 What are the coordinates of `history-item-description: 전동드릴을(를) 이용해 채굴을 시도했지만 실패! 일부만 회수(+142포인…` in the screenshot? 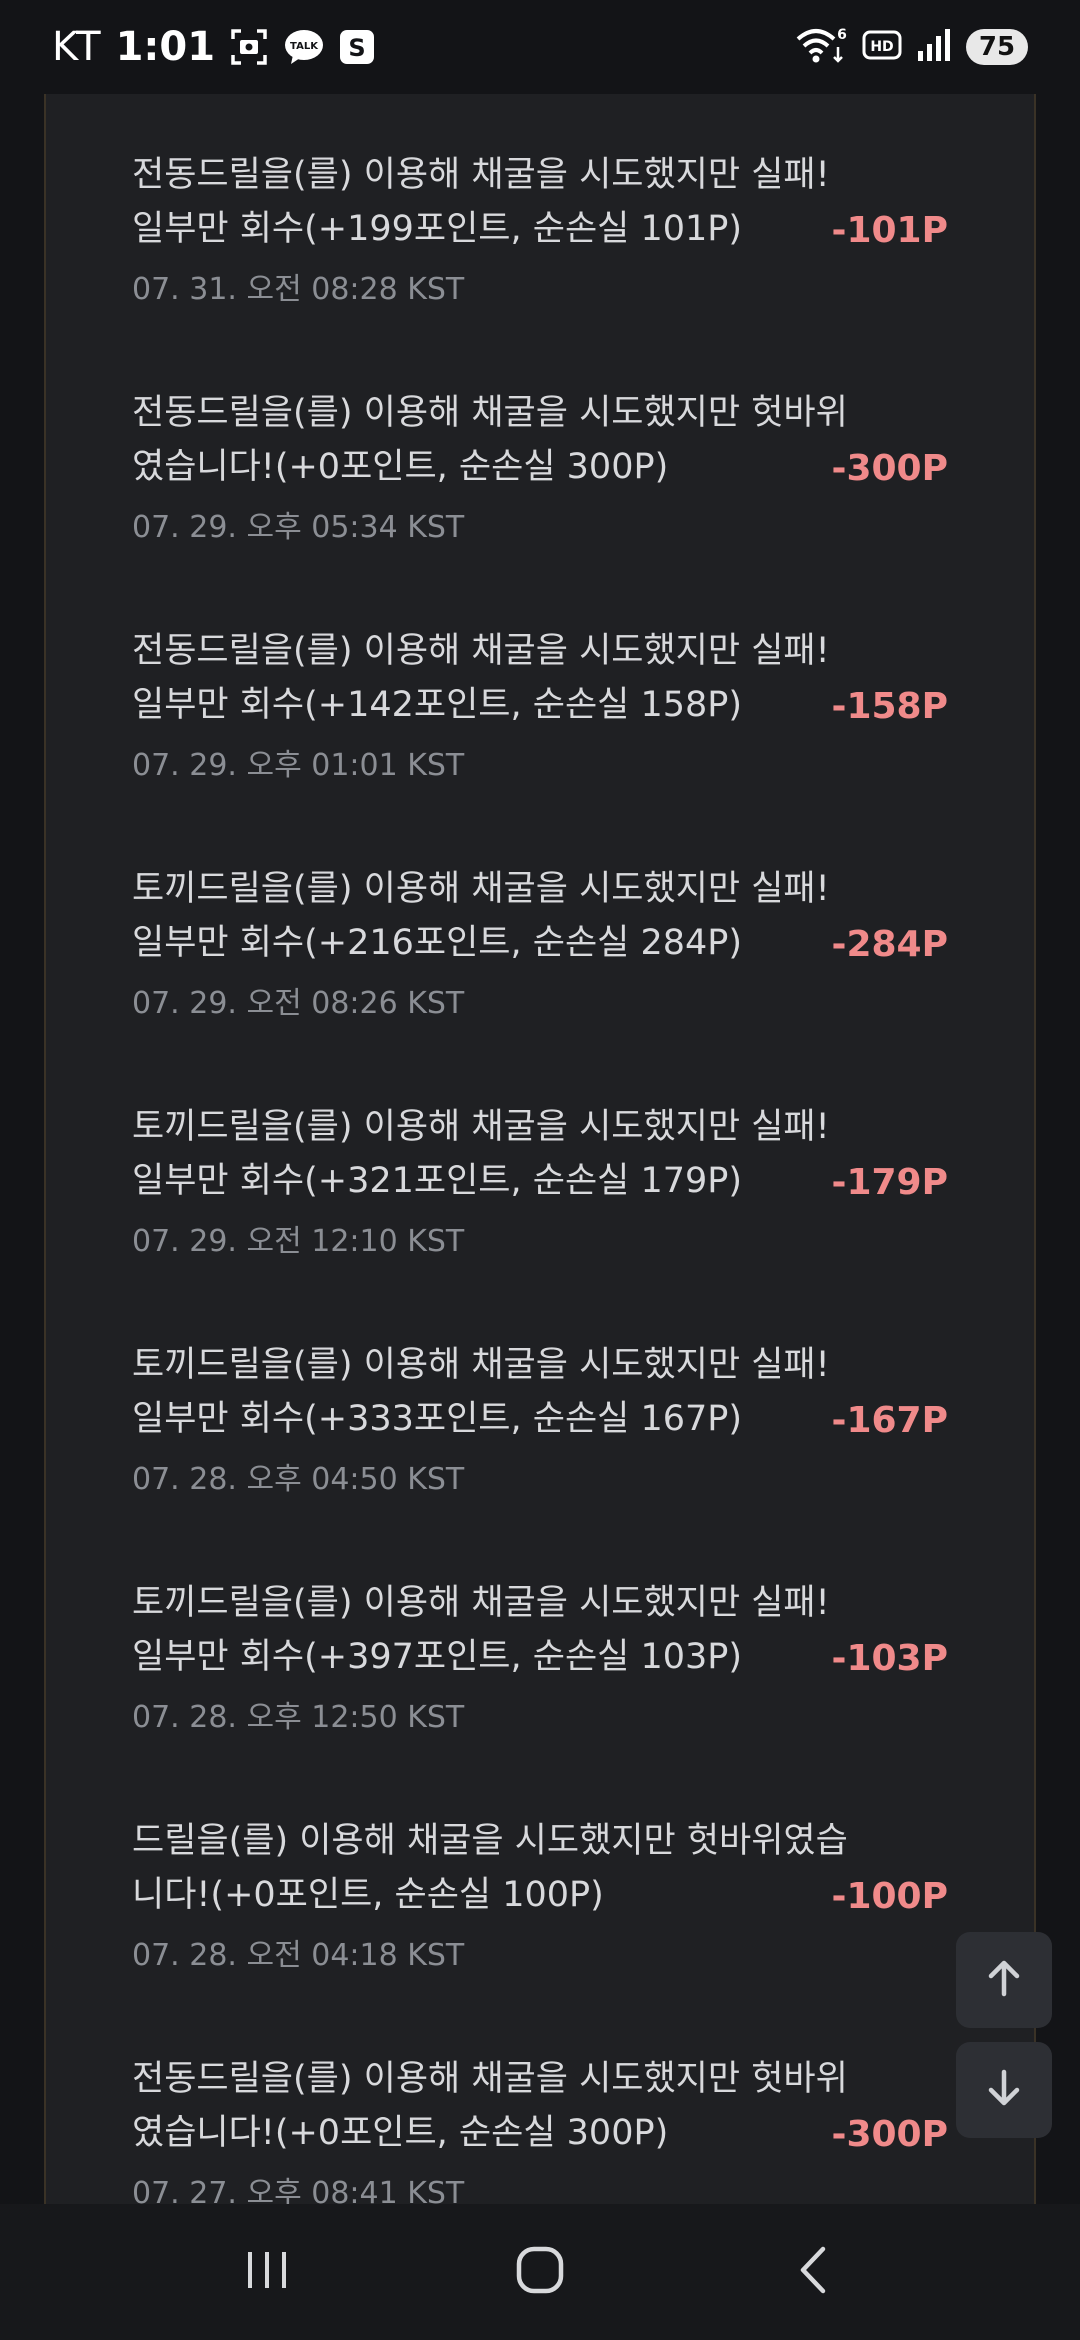 It's located at (481, 678).